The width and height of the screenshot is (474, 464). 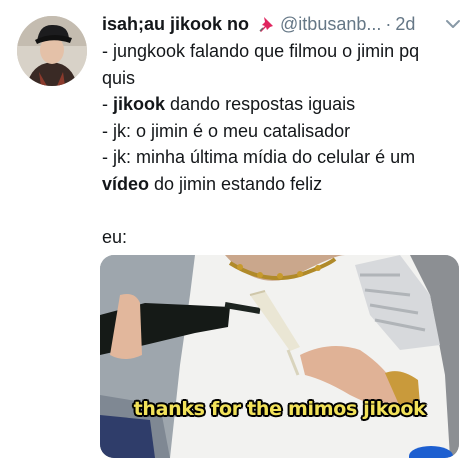 I want to click on bold-word: vídeo, so click(x=126, y=183).